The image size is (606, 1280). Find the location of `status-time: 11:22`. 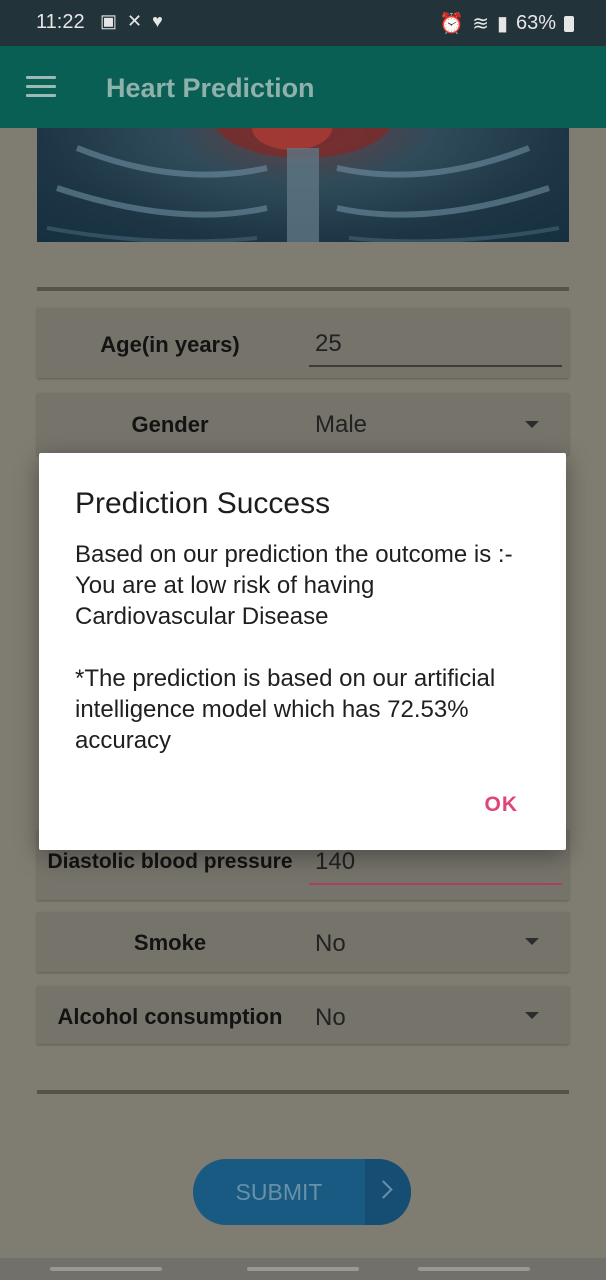

status-time: 11:22 is located at coordinates (60, 22).